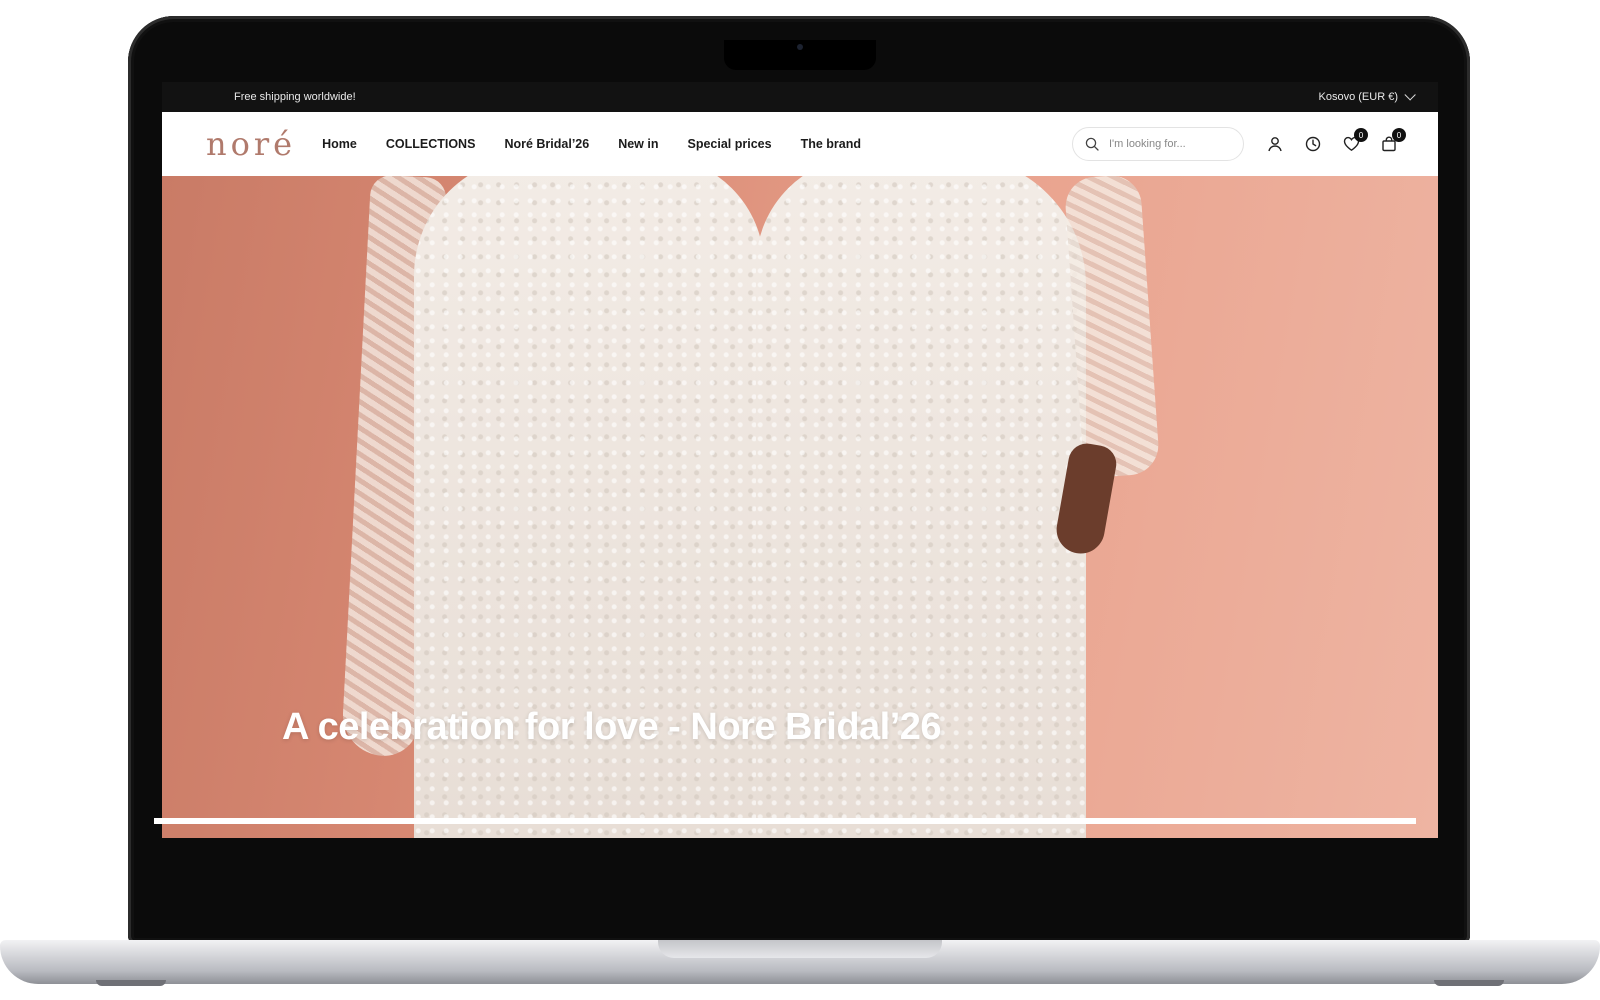  I want to click on region-label: Kosovo (EUR €), so click(1358, 97).